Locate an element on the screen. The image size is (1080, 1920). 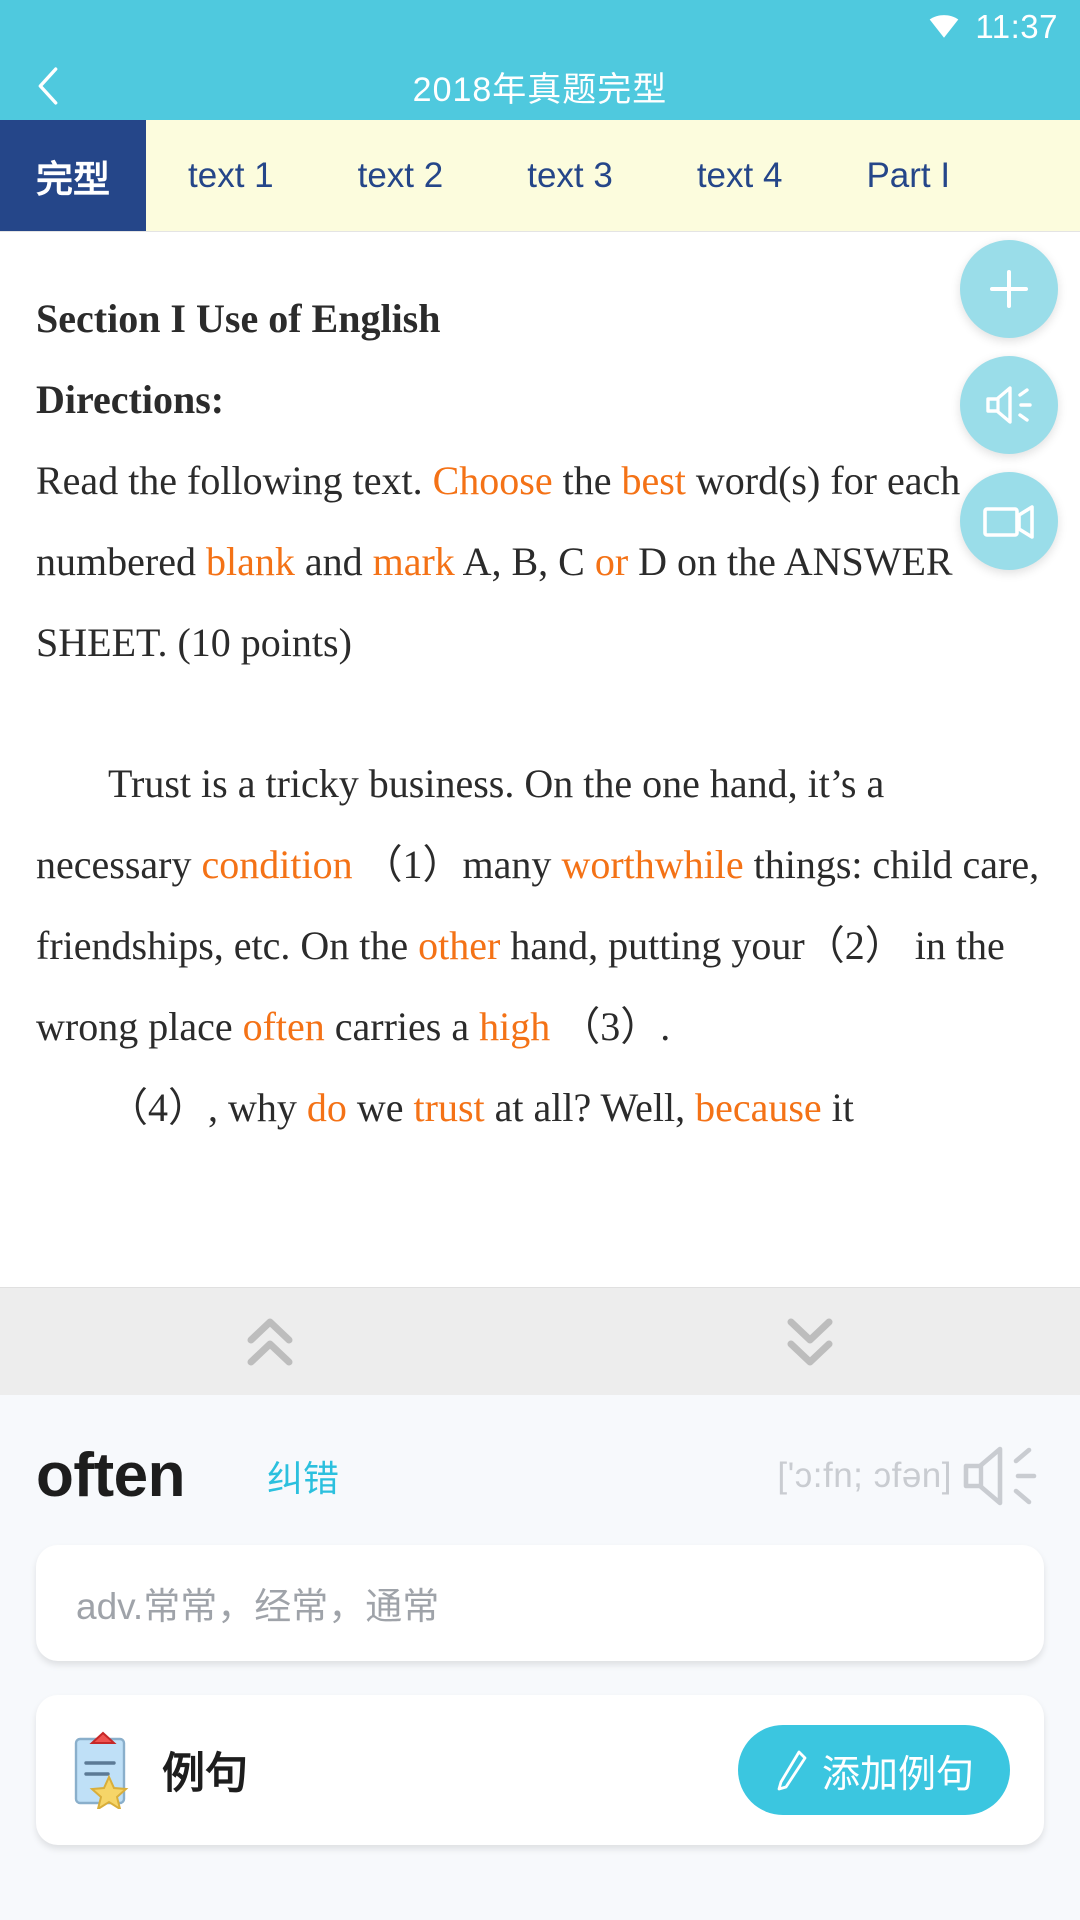
text-run: at all? Well, is located at coordinates (590, 1107).